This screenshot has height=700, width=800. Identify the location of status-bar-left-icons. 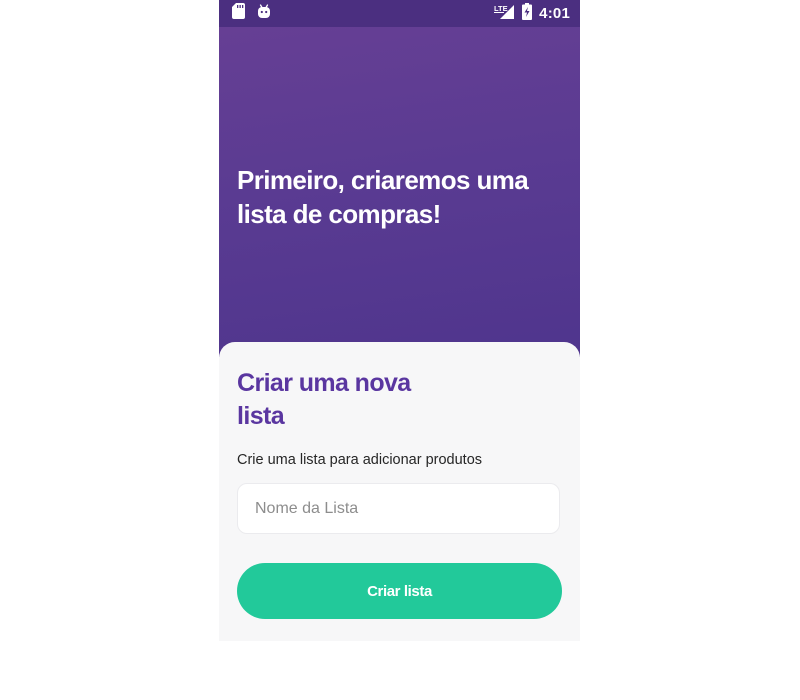
(251, 13).